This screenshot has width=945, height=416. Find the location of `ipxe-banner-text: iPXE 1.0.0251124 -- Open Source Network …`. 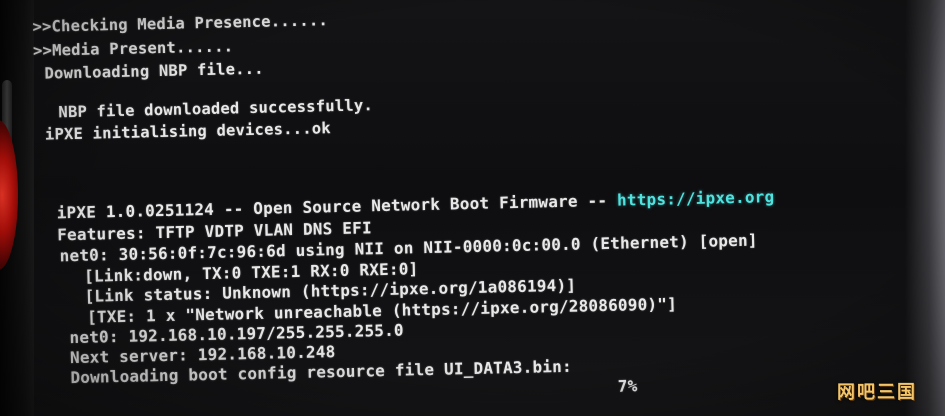

ipxe-banner-text: iPXE 1.0.0251124 -- Open Source Network … is located at coordinates (337, 206).